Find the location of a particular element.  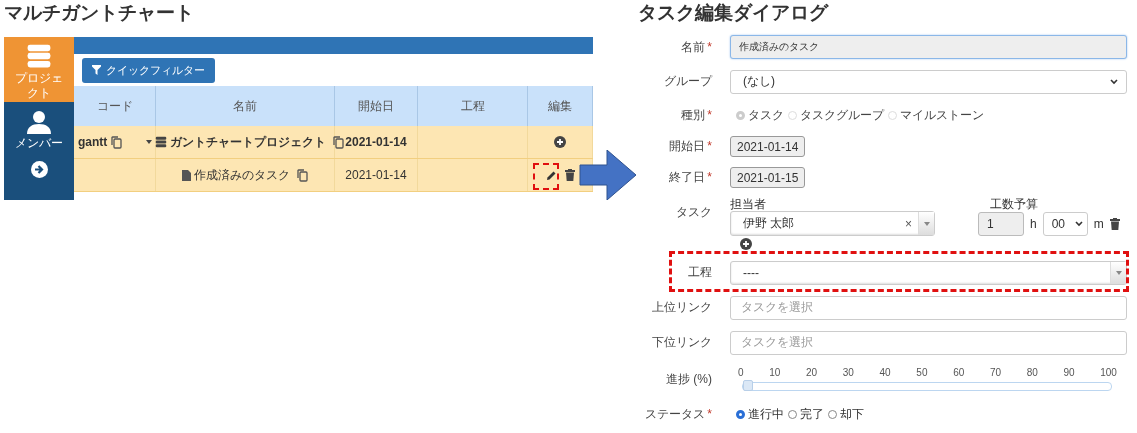

field-label: 開始日 is located at coordinates (687, 146).